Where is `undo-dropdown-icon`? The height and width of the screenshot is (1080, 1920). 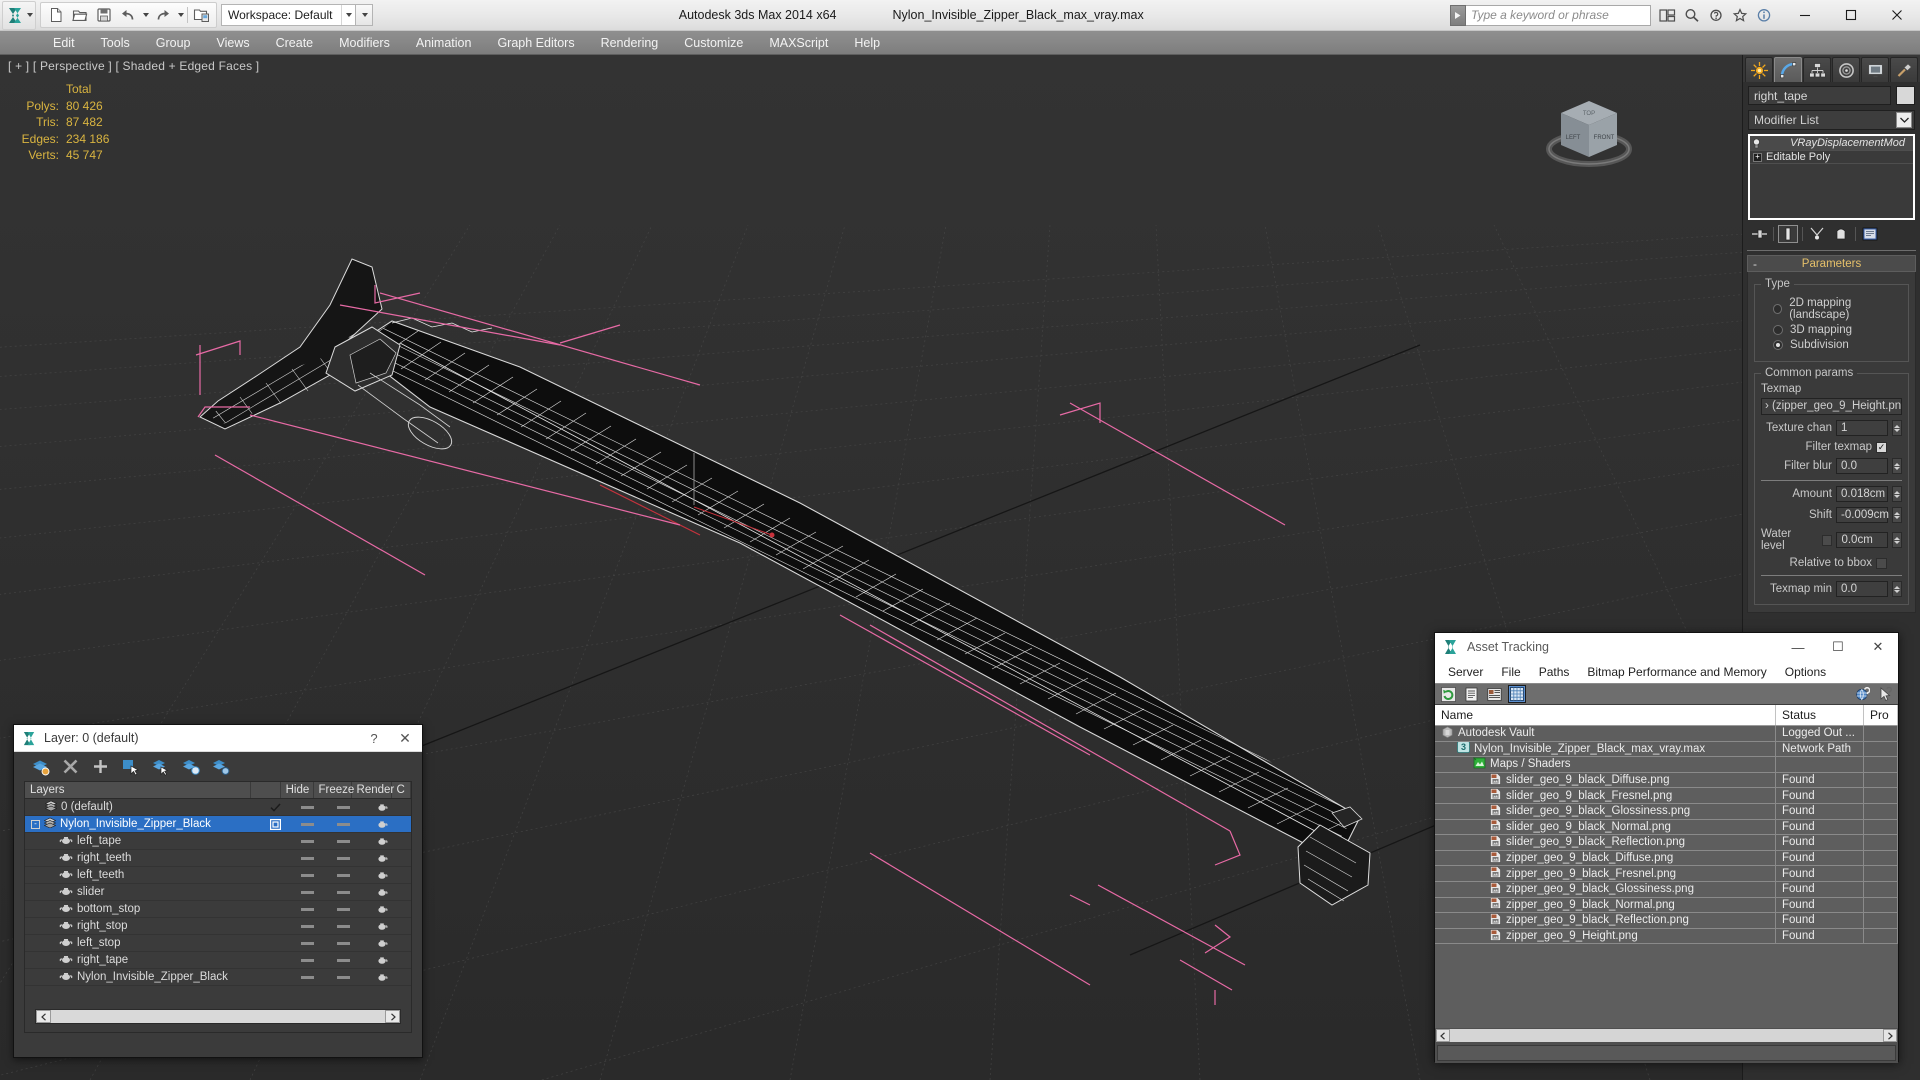 undo-dropdown-icon is located at coordinates (145, 15).